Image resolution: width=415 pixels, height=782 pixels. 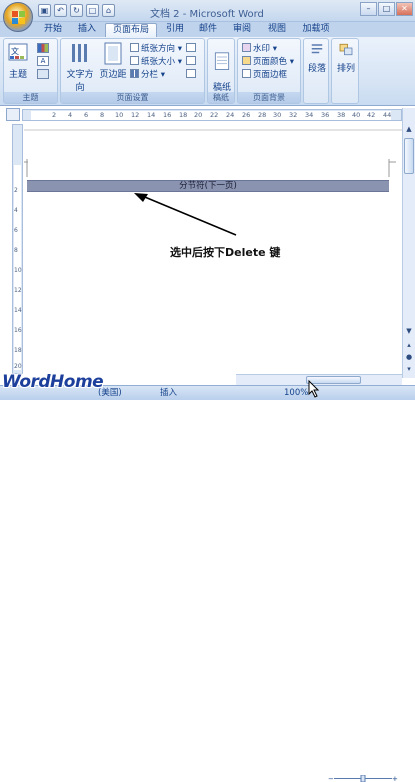 I want to click on vertical-ruler: 2 4 6 8 10 12 14 16 18 20, so click(x=17, y=249).